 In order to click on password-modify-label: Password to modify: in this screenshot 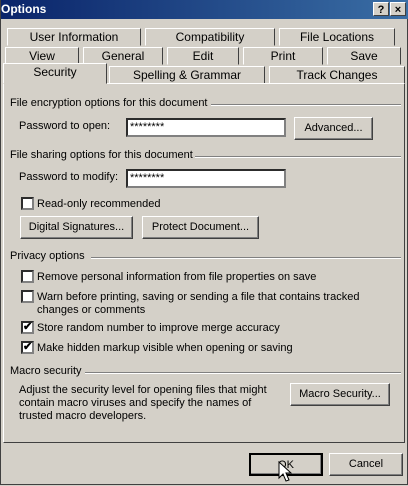, I will do `click(69, 177)`.